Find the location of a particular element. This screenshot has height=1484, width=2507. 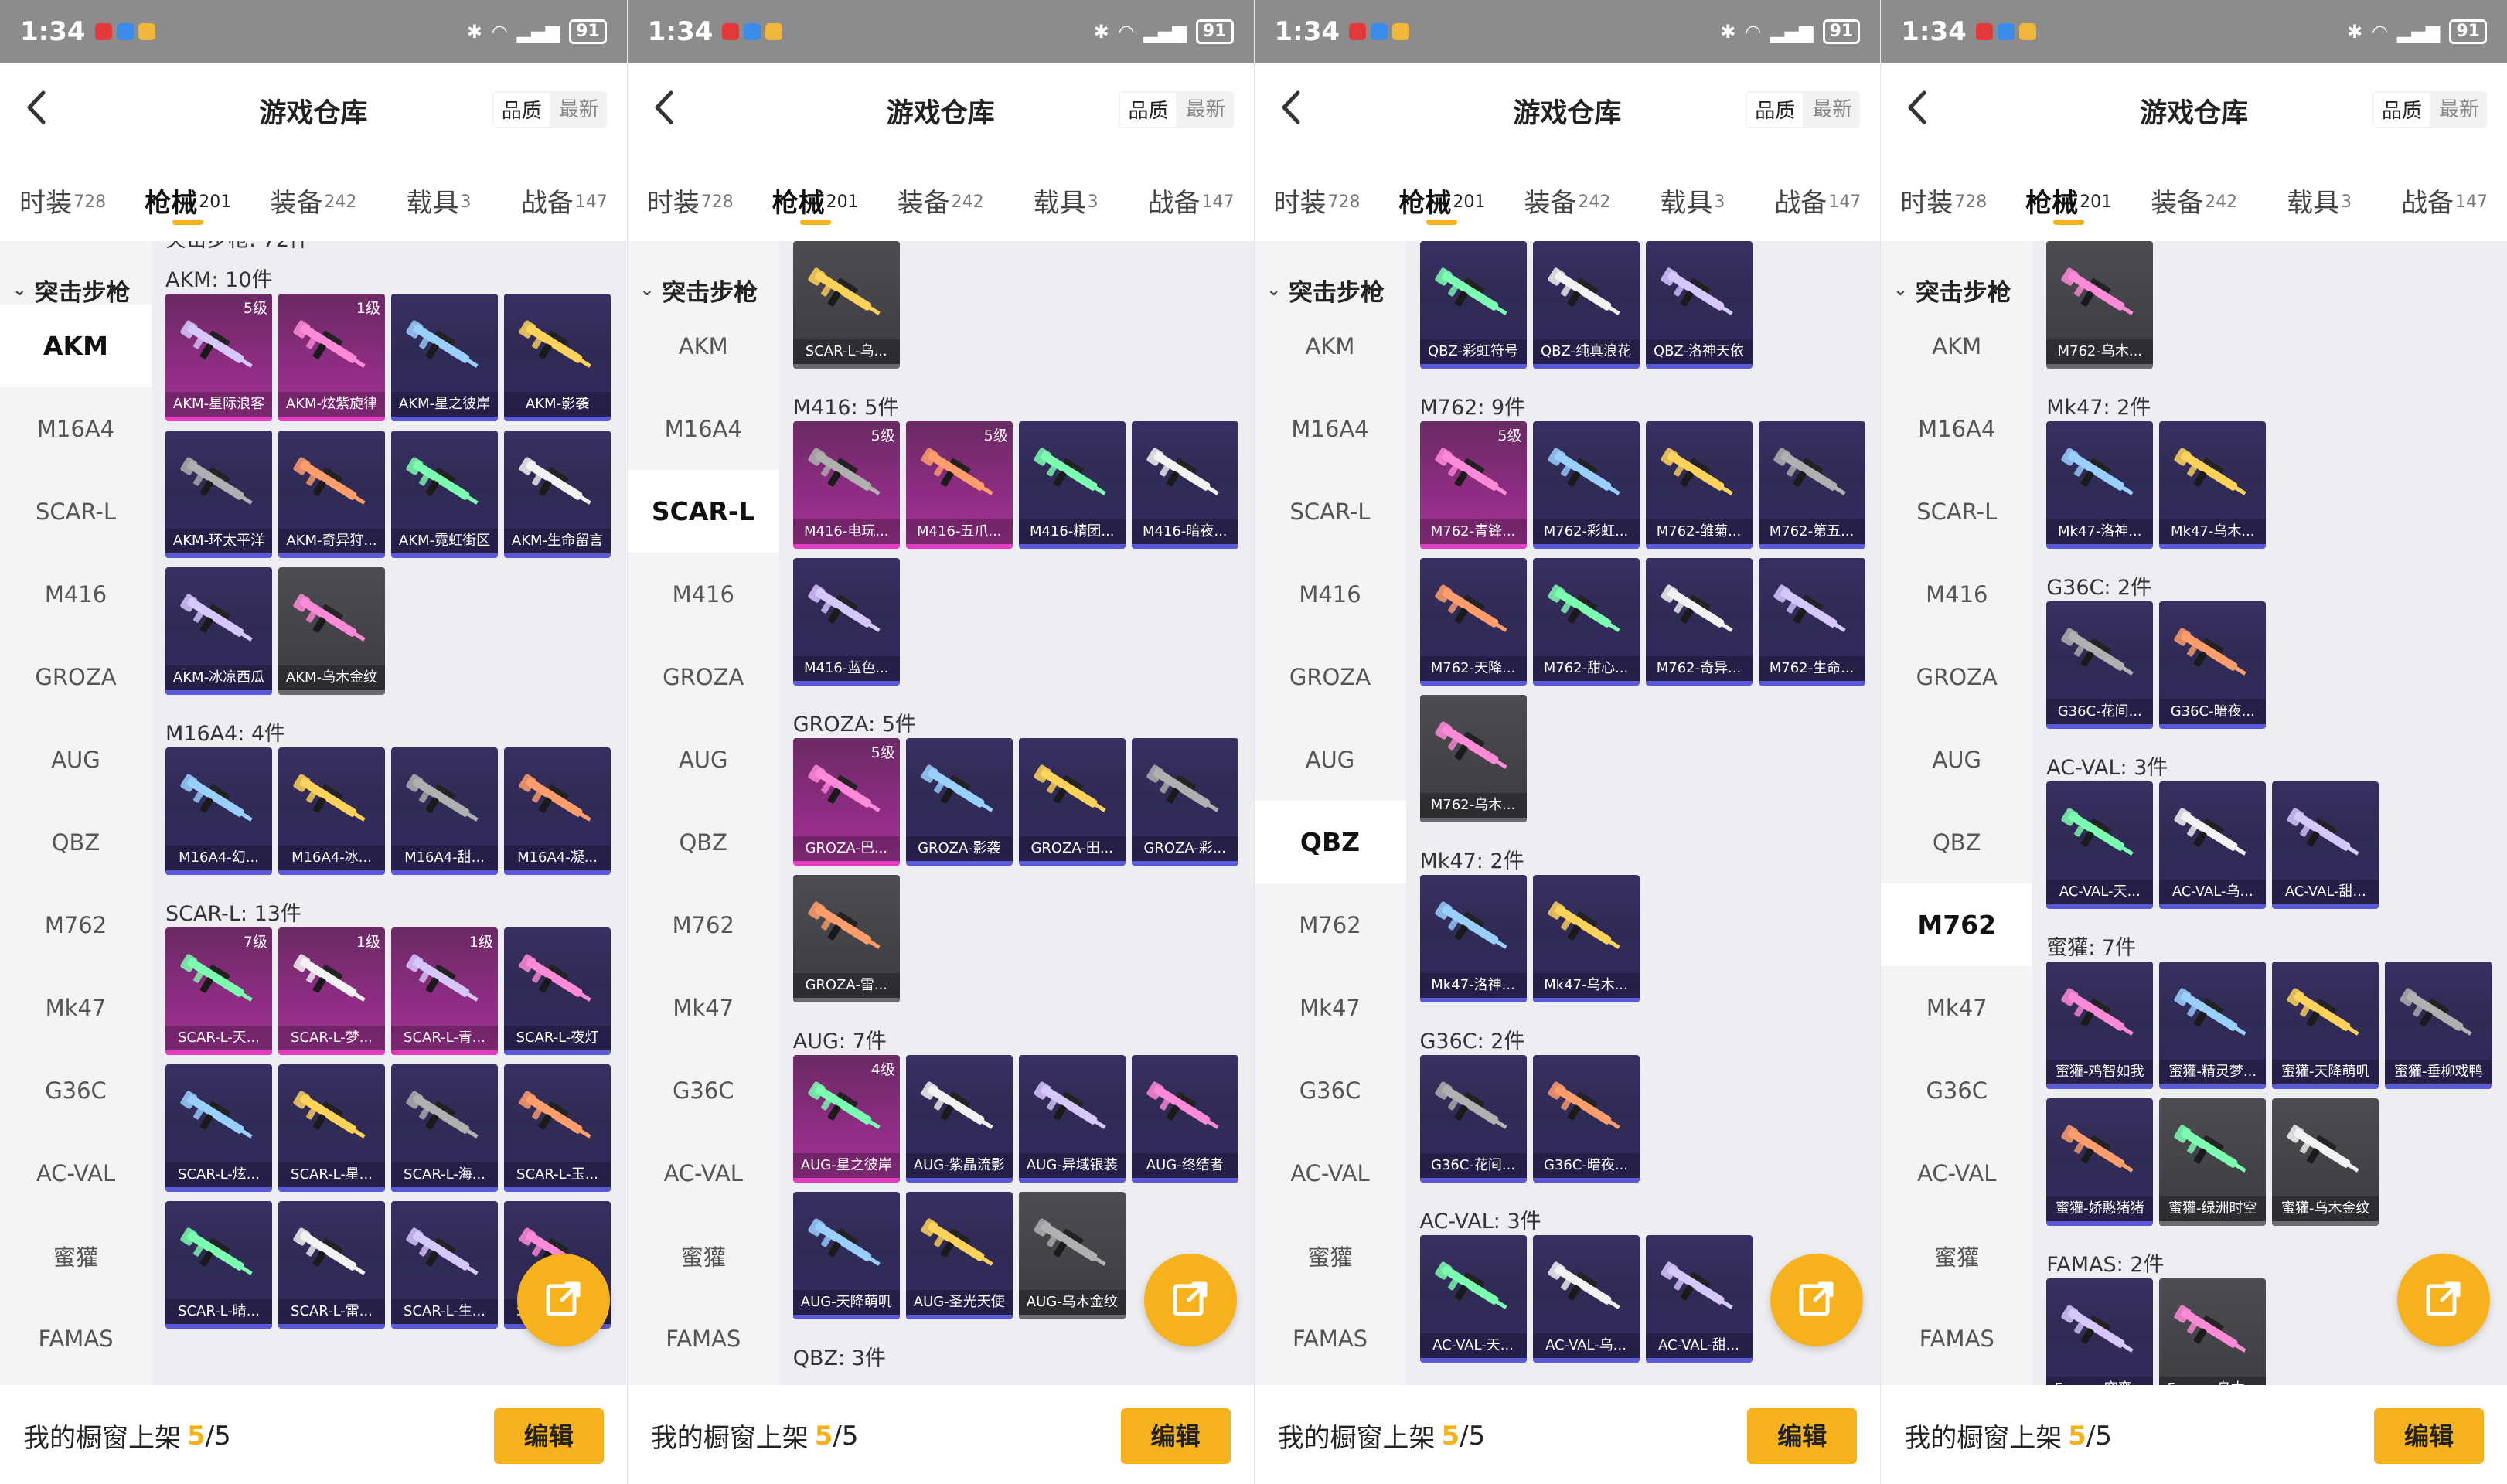

weapon-skin-tile: 5级 AKM-星际浪客 is located at coordinates (219, 357).